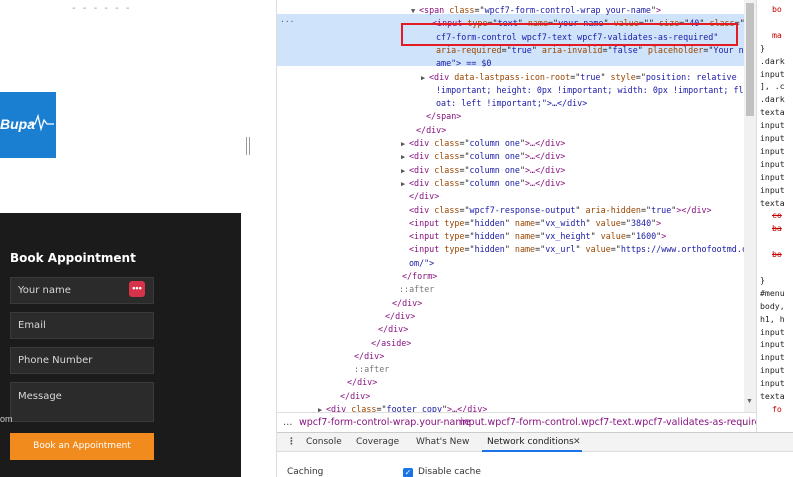  What do you see at coordinates (377, 442) in the screenshot?
I see `tab-coverage: Coverage` at bounding box center [377, 442].